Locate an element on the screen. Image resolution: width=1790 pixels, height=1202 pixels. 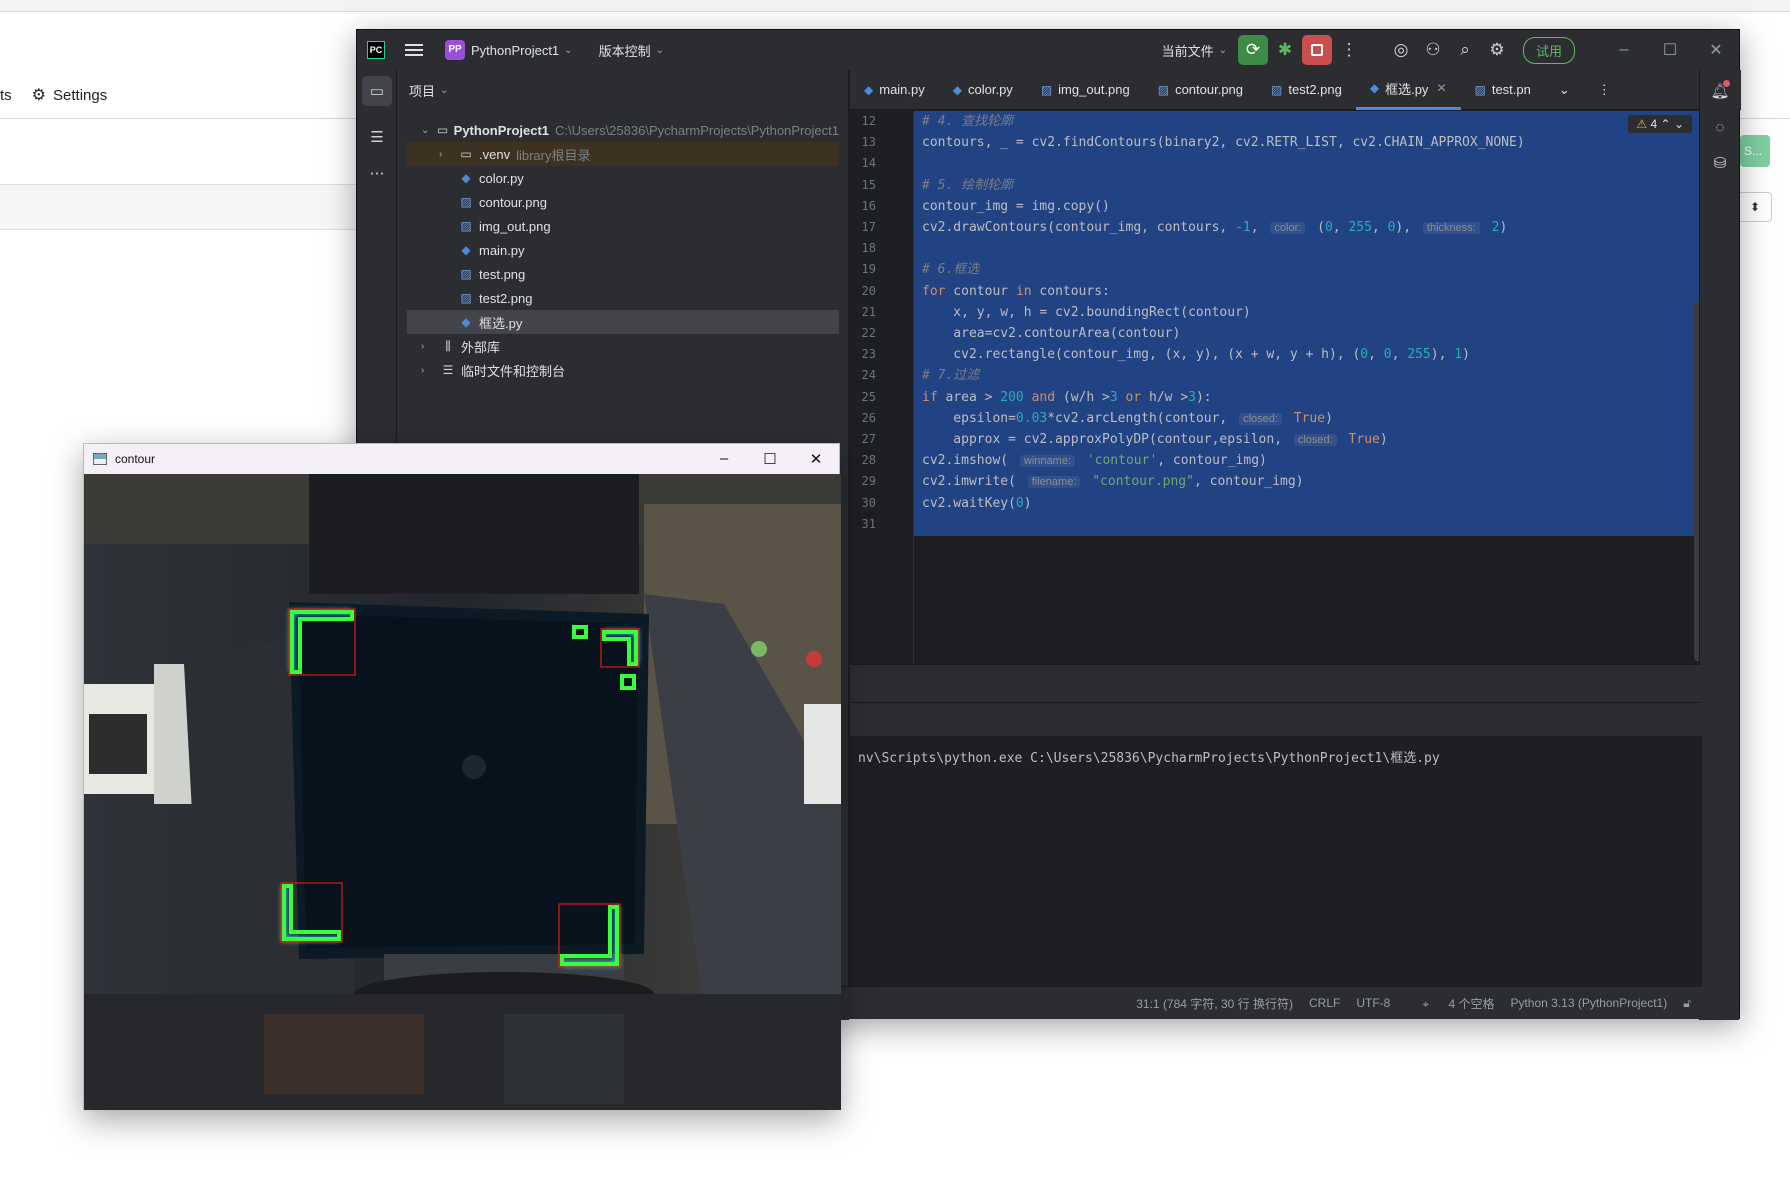
project-tool-icon: ▭ is located at coordinates (377, 91).